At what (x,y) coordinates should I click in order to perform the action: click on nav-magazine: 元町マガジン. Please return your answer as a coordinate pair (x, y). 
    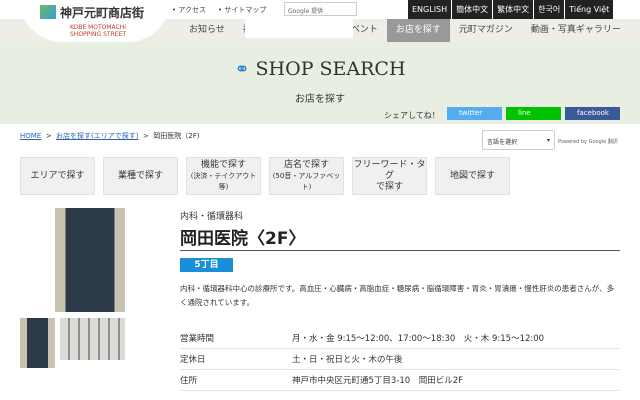
    Looking at the image, I should click on (486, 30).